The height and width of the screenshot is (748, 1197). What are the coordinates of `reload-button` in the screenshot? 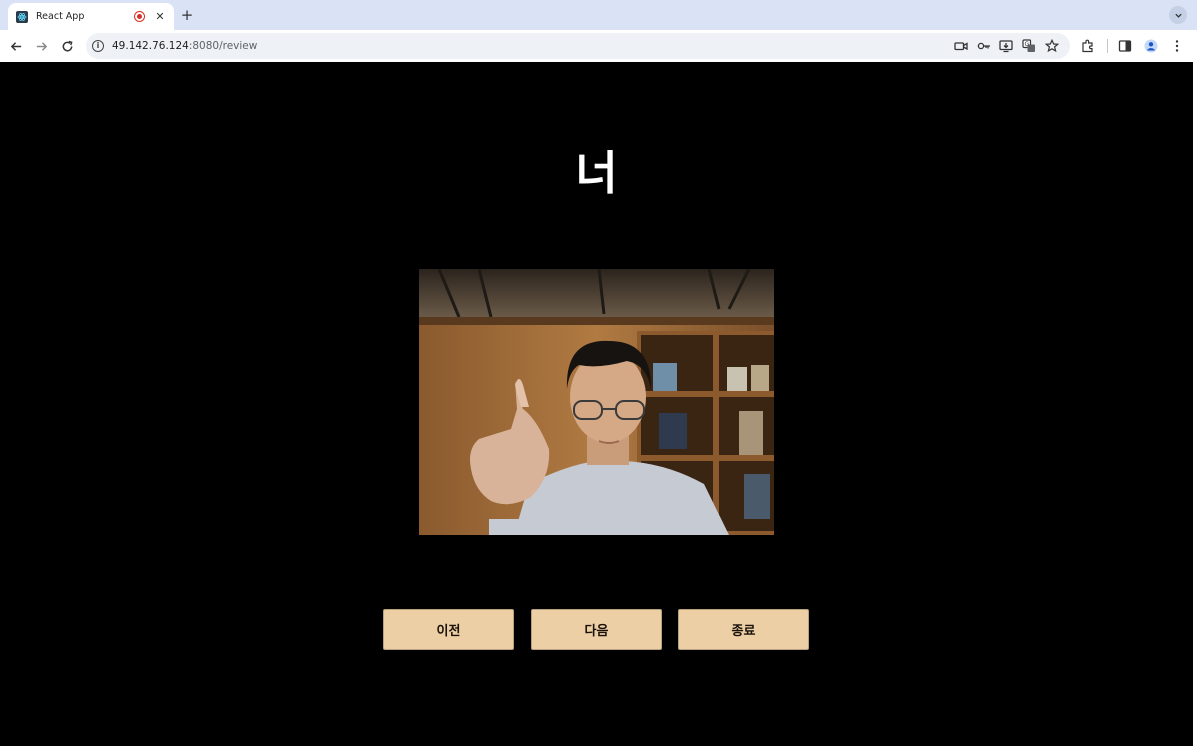 It's located at (67, 46).